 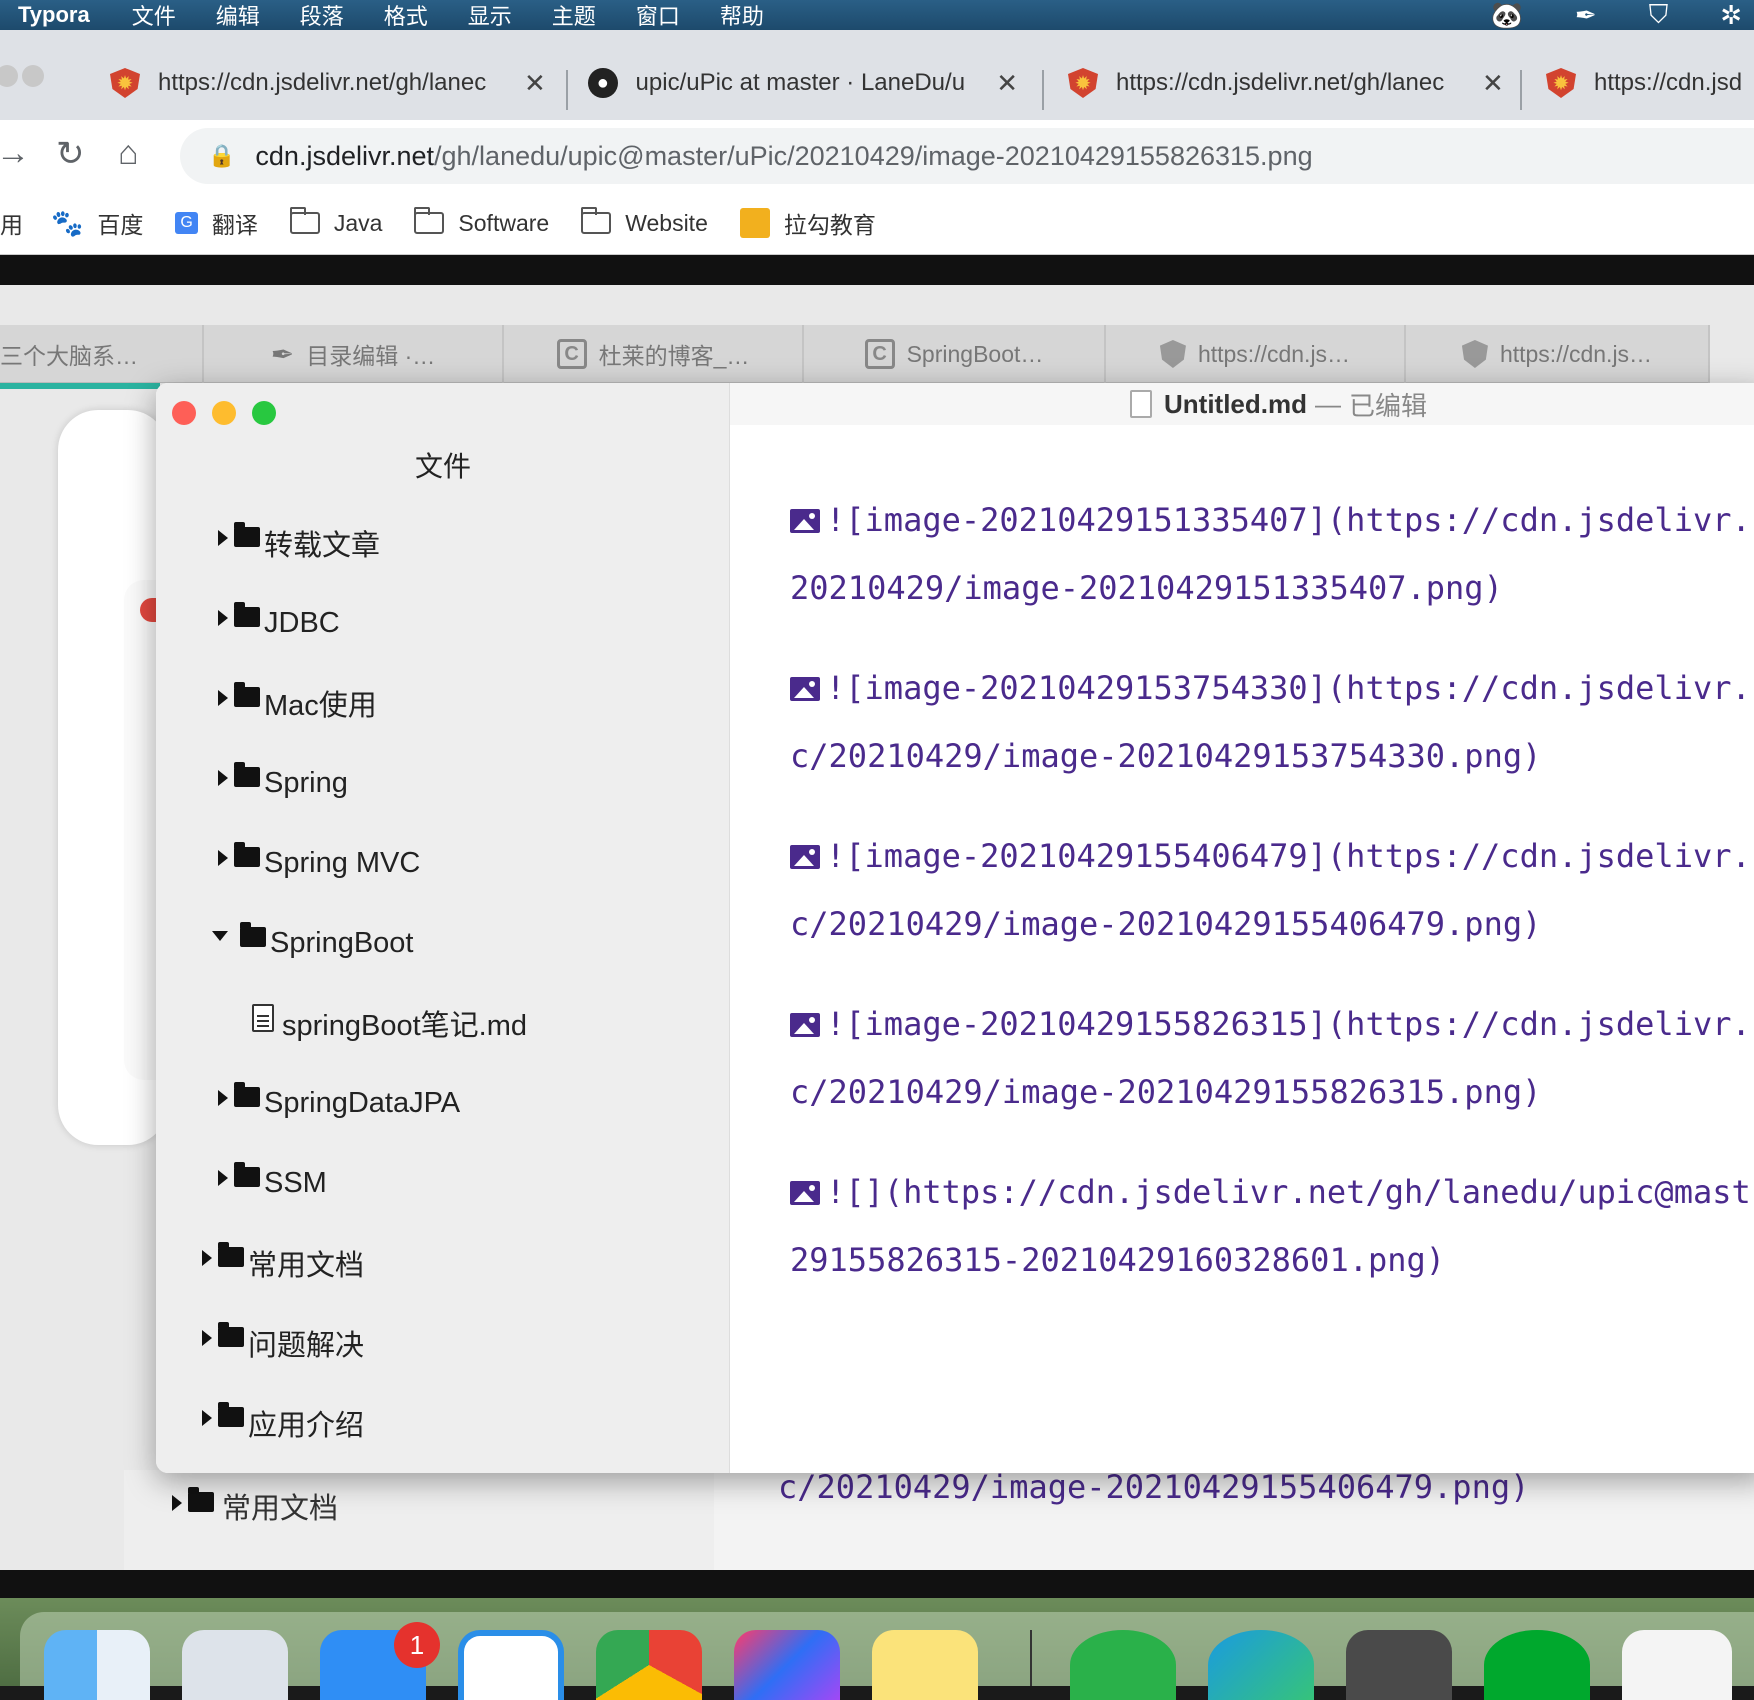 I want to click on disclosure-triangle-down-icon, so click(x=220, y=936).